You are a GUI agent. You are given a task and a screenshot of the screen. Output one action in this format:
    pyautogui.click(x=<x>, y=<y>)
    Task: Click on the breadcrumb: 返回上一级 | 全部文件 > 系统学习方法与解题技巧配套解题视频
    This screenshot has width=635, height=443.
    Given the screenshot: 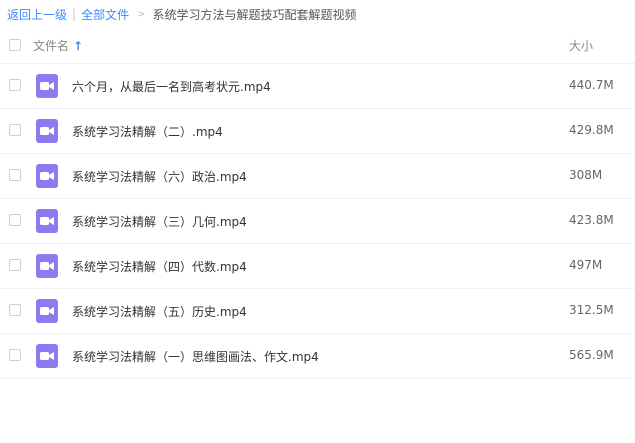 What is the action you would take?
    pyautogui.click(x=181, y=14)
    